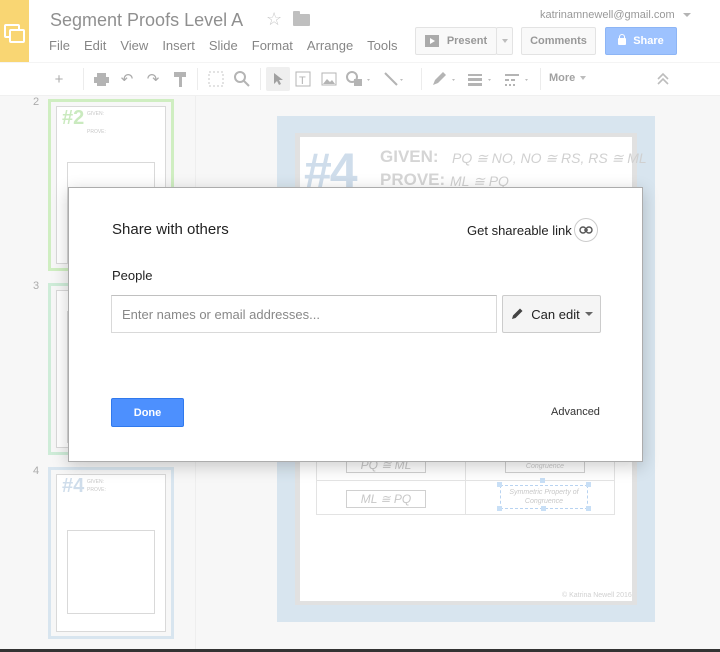  I want to click on done-button: Done, so click(147, 412).